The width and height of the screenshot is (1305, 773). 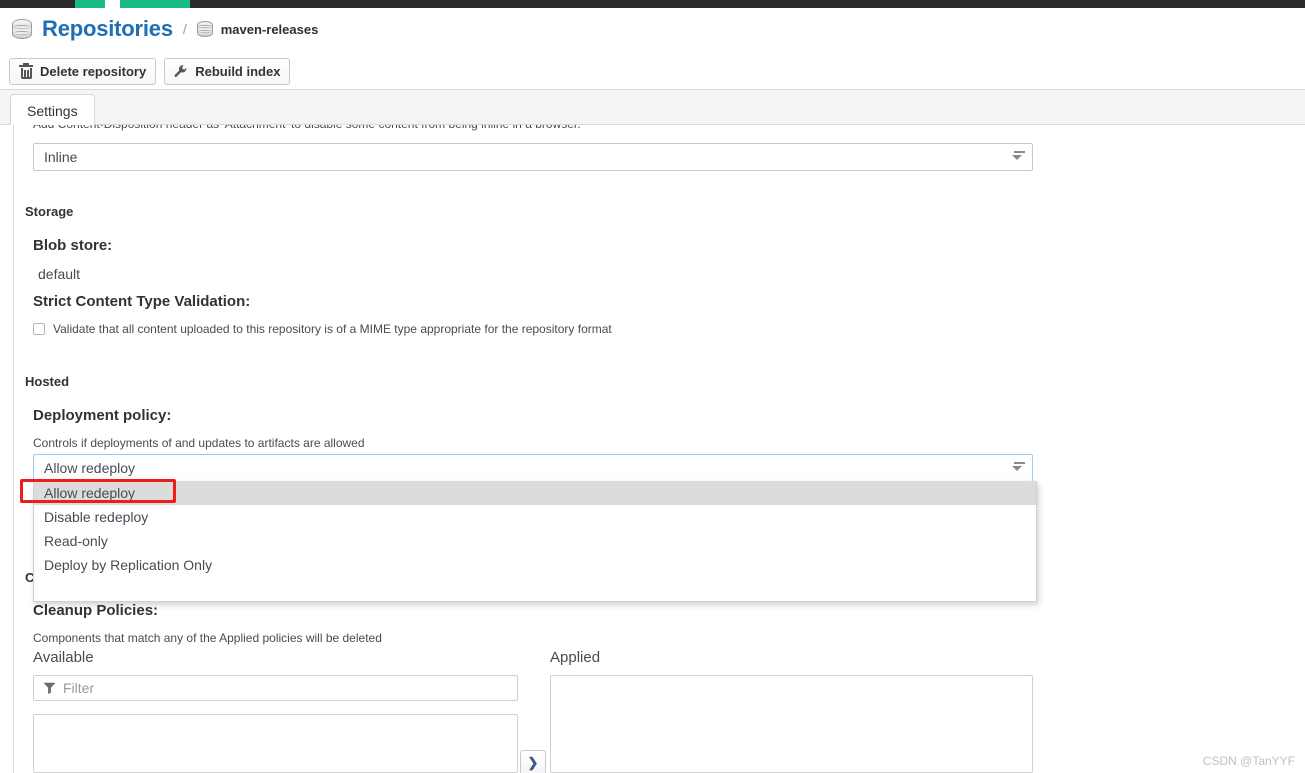 What do you see at coordinates (79, 688) in the screenshot?
I see `available-filter-placeholder: Filter` at bounding box center [79, 688].